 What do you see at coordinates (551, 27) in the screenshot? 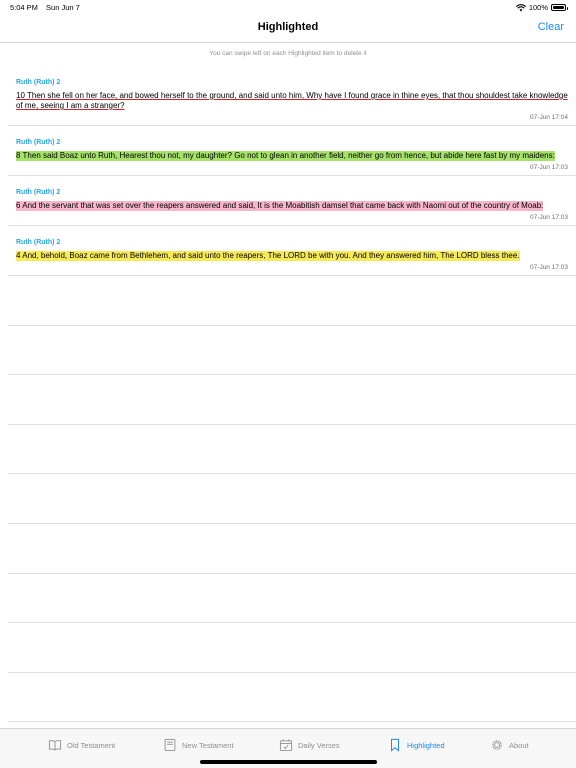
I see `clear-button: Clear` at bounding box center [551, 27].